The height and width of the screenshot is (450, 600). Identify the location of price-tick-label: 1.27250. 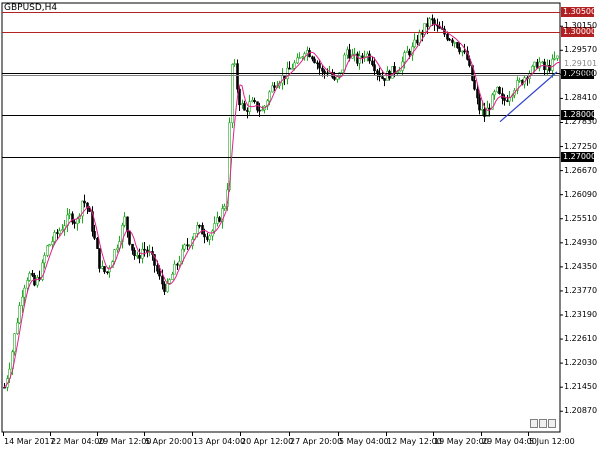
(581, 146).